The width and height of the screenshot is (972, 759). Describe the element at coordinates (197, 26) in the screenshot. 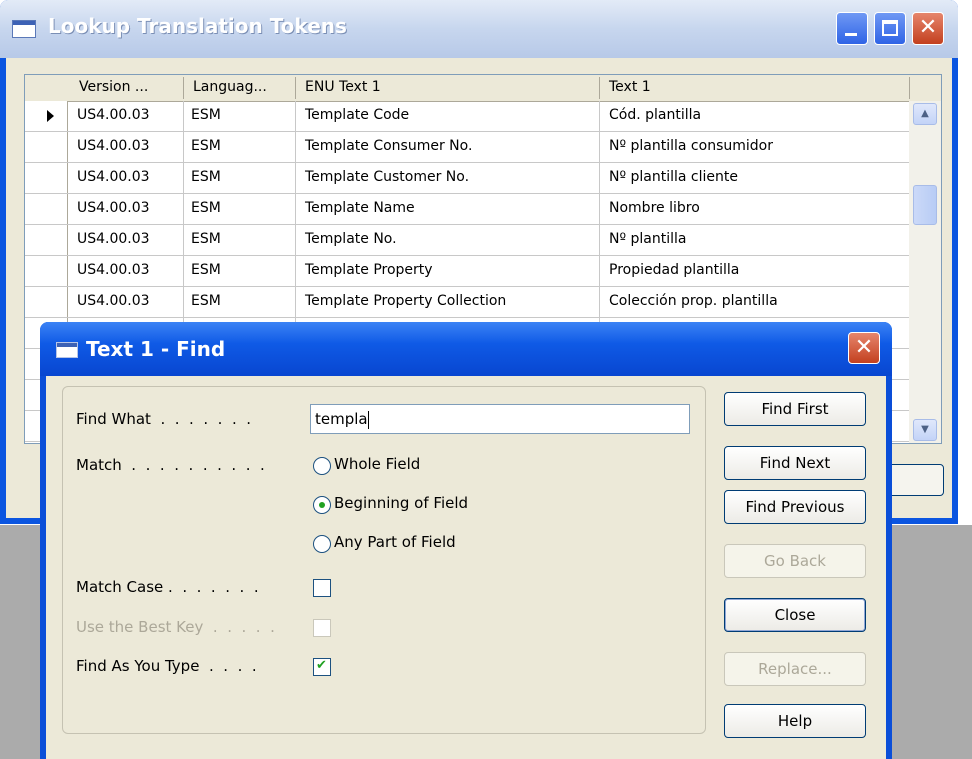

I see `lookup-window-title: Lookup Translation Tokens` at that location.